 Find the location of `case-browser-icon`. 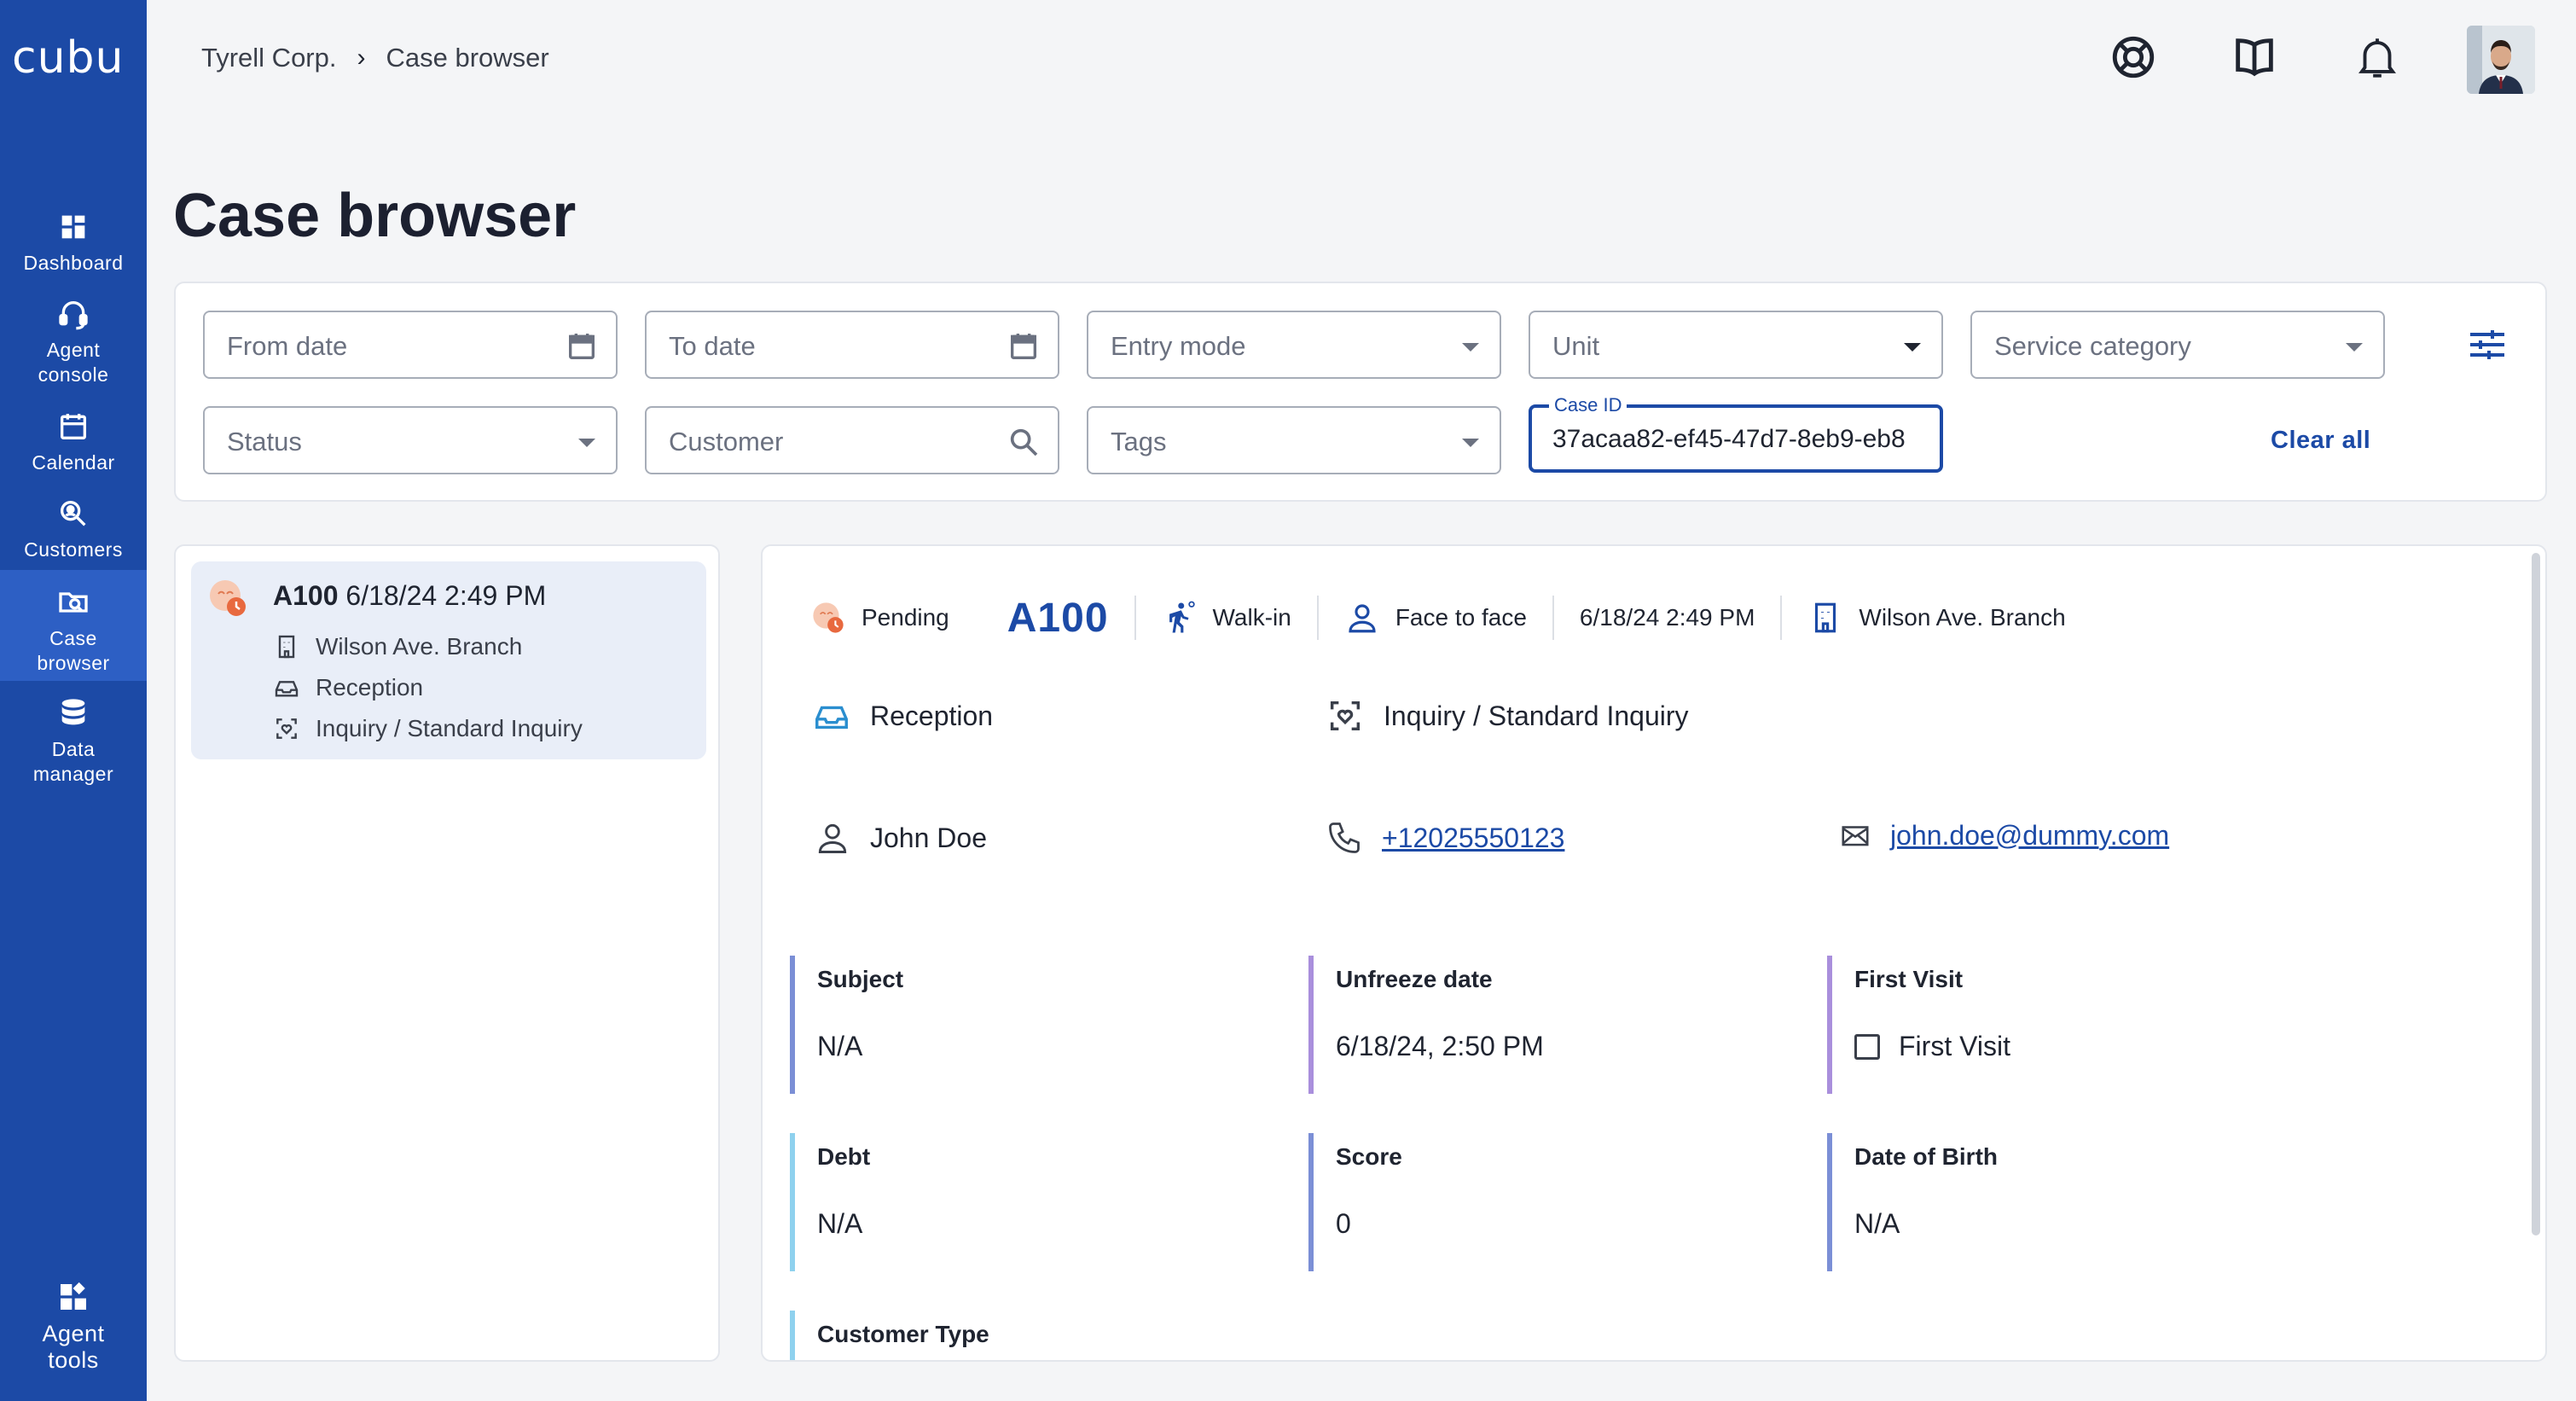

case-browser-icon is located at coordinates (73, 602).